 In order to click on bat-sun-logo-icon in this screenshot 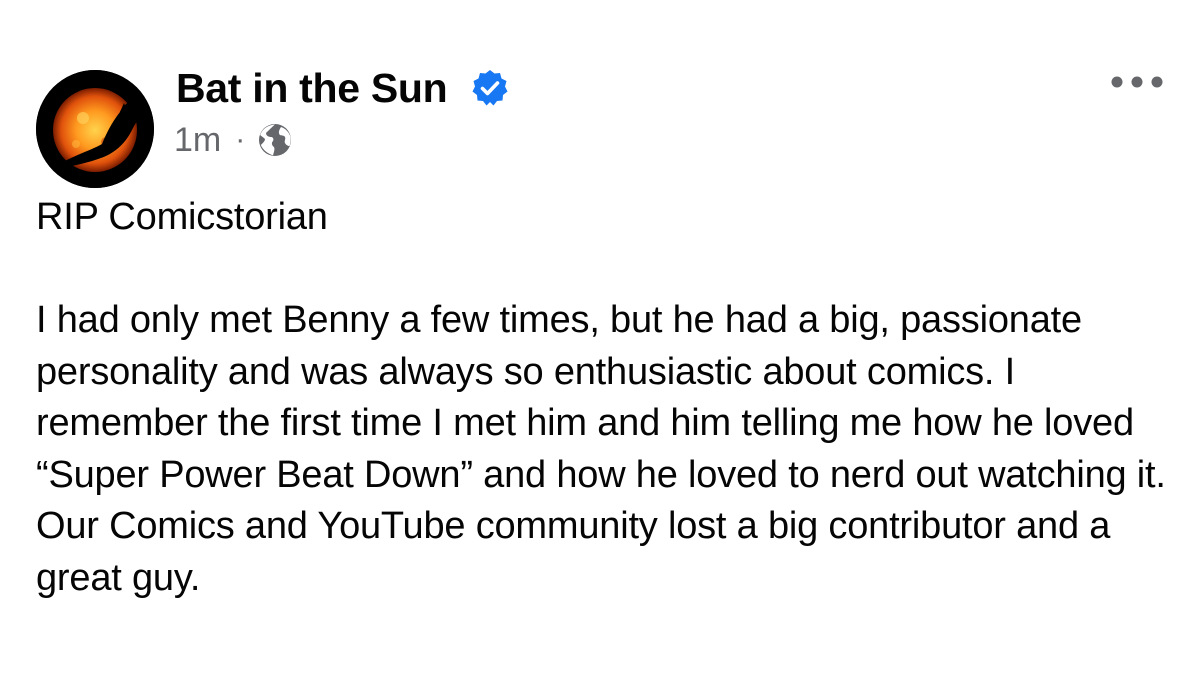, I will do `click(95, 129)`.